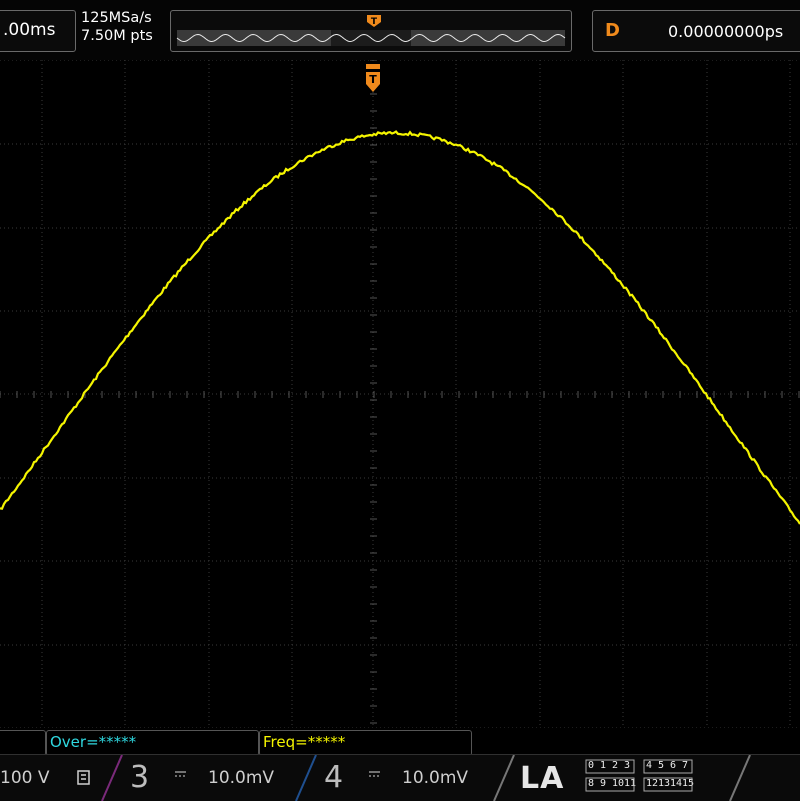  Describe the element at coordinates (374, 774) in the screenshot. I see `channel-4-coupling-icon` at that location.